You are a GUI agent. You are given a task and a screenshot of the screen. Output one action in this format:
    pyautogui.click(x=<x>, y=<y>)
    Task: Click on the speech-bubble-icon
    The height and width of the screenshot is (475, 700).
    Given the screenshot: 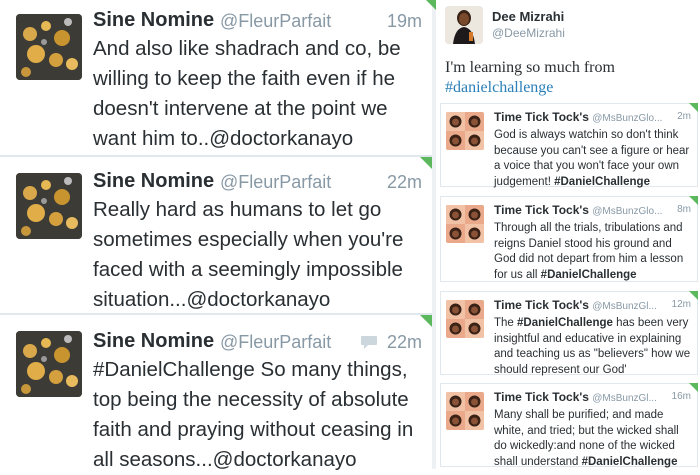 What is the action you would take?
    pyautogui.click(x=369, y=344)
    